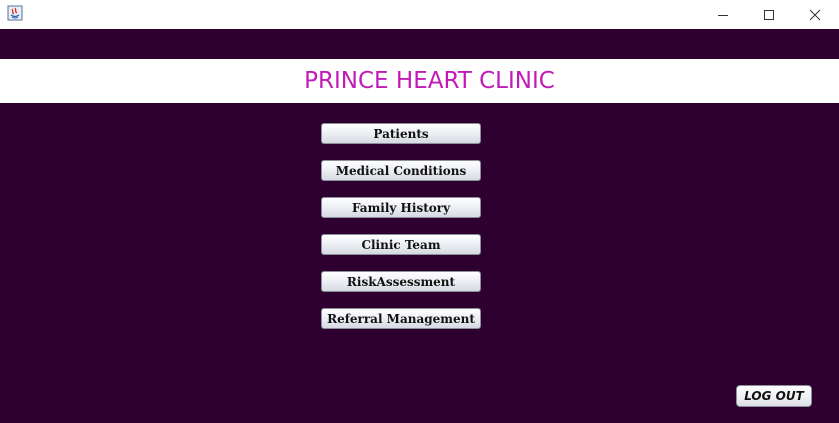 The height and width of the screenshot is (423, 839). Describe the element at coordinates (401, 170) in the screenshot. I see `medical-conditions-button: Medical Conditions` at that location.